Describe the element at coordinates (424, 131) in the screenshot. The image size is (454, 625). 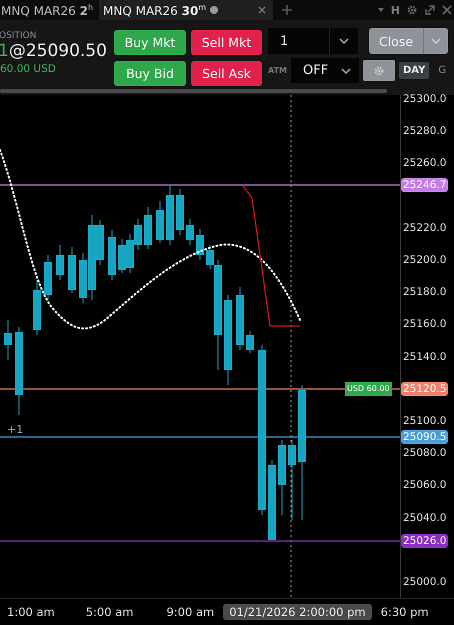
I see `axis-label: 25280.0` at that location.